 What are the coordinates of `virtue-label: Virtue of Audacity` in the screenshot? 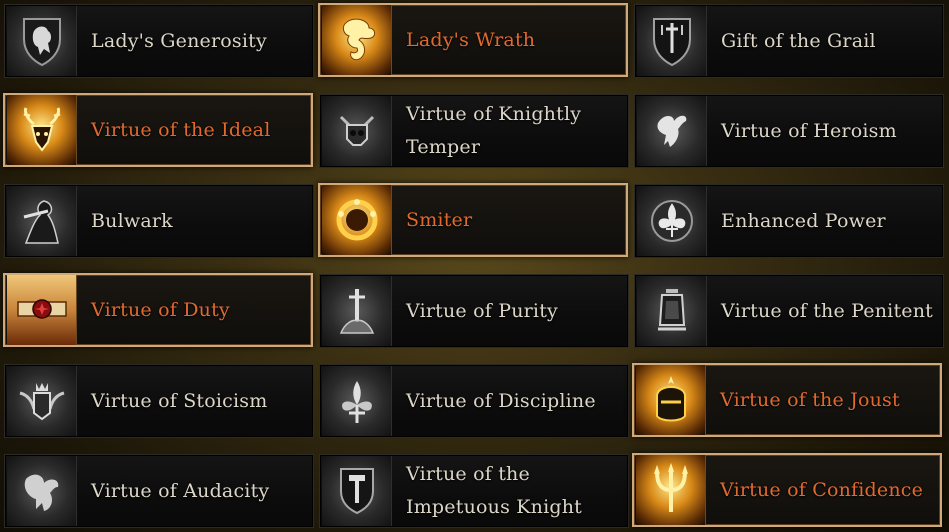 It's located at (180, 490).